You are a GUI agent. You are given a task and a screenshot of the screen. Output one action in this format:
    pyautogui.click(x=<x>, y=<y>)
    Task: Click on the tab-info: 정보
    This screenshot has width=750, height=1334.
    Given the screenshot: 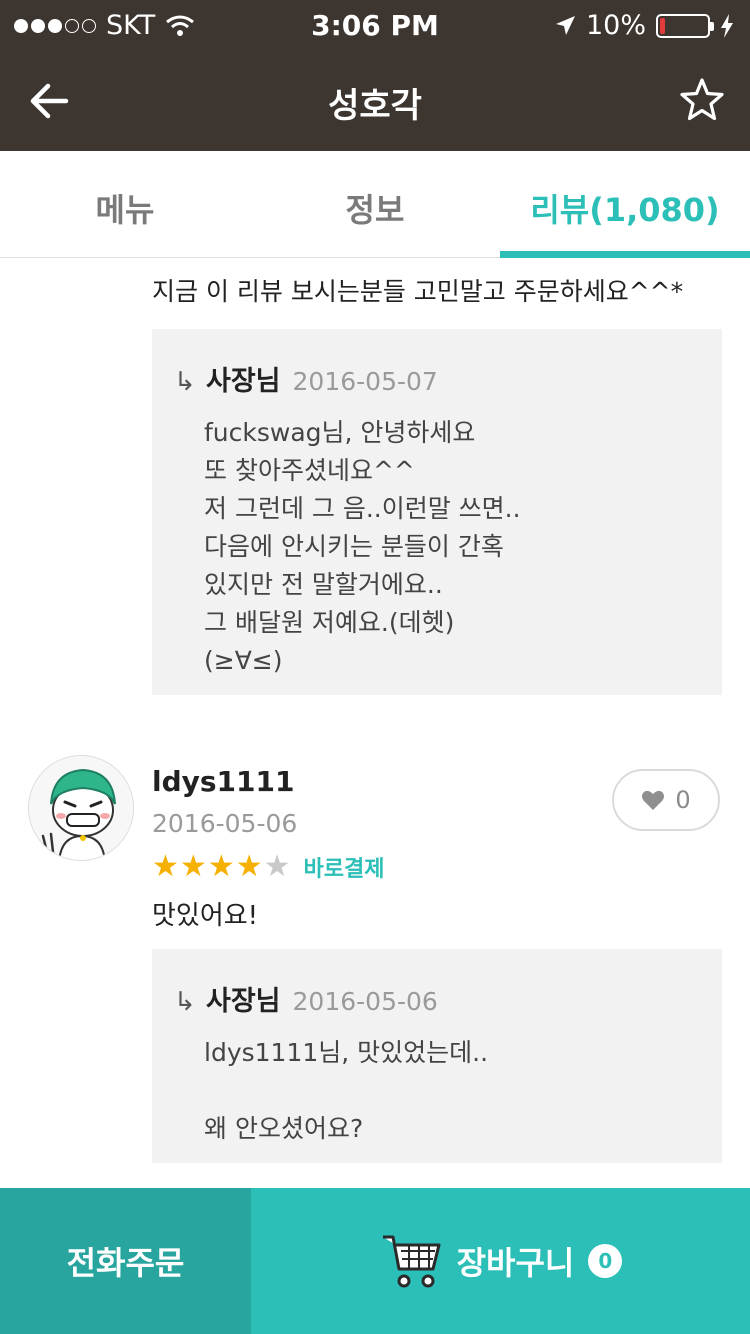 What is the action you would take?
    pyautogui.click(x=375, y=204)
    